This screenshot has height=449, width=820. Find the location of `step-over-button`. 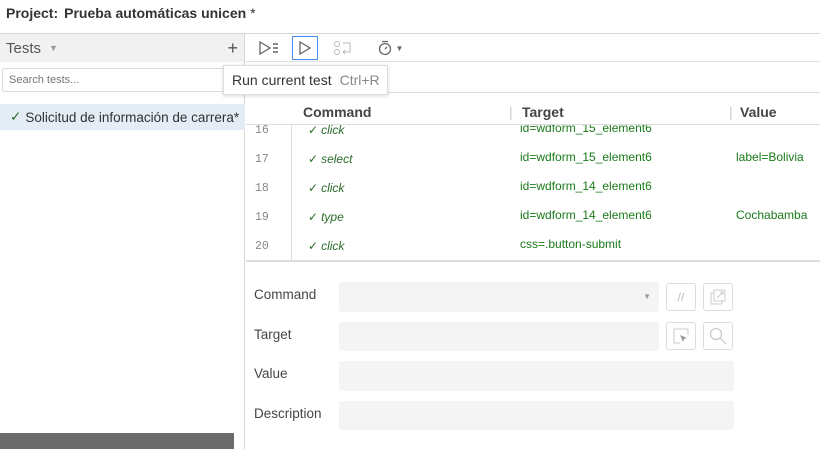

step-over-button is located at coordinates (343, 48).